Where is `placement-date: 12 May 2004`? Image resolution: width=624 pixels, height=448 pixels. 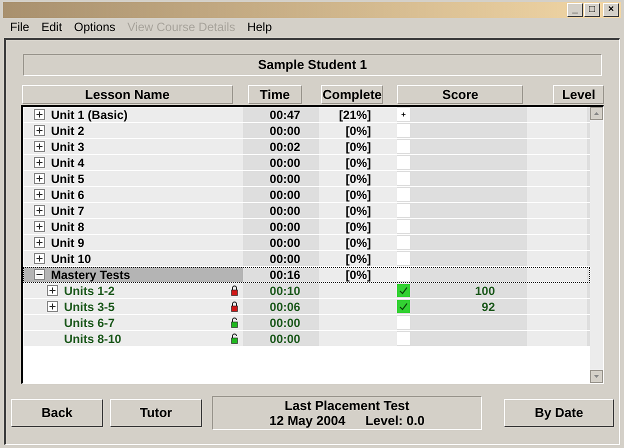 placement-date: 12 May 2004 is located at coordinates (307, 420).